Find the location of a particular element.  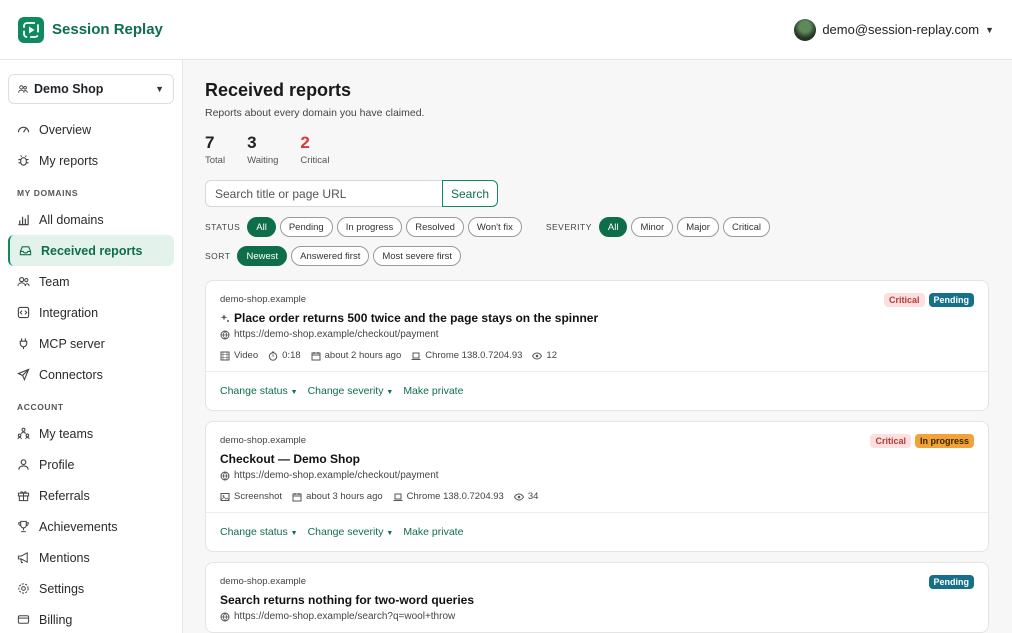

sidebar-item-label: MCP server is located at coordinates (72, 343).